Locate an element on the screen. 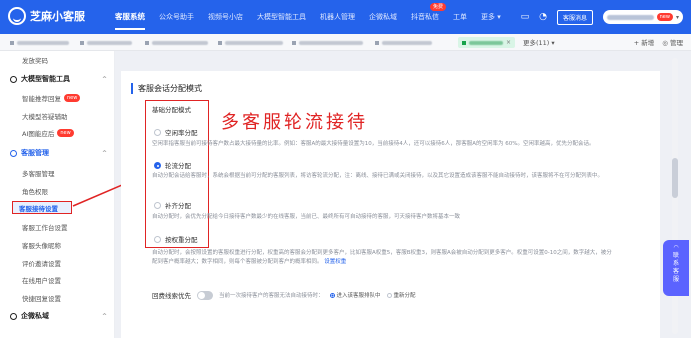 This screenshot has height=338, width=691. lead-priority-desc: 当前一次接待客户的客服无法自动接待时： is located at coordinates (271, 296).